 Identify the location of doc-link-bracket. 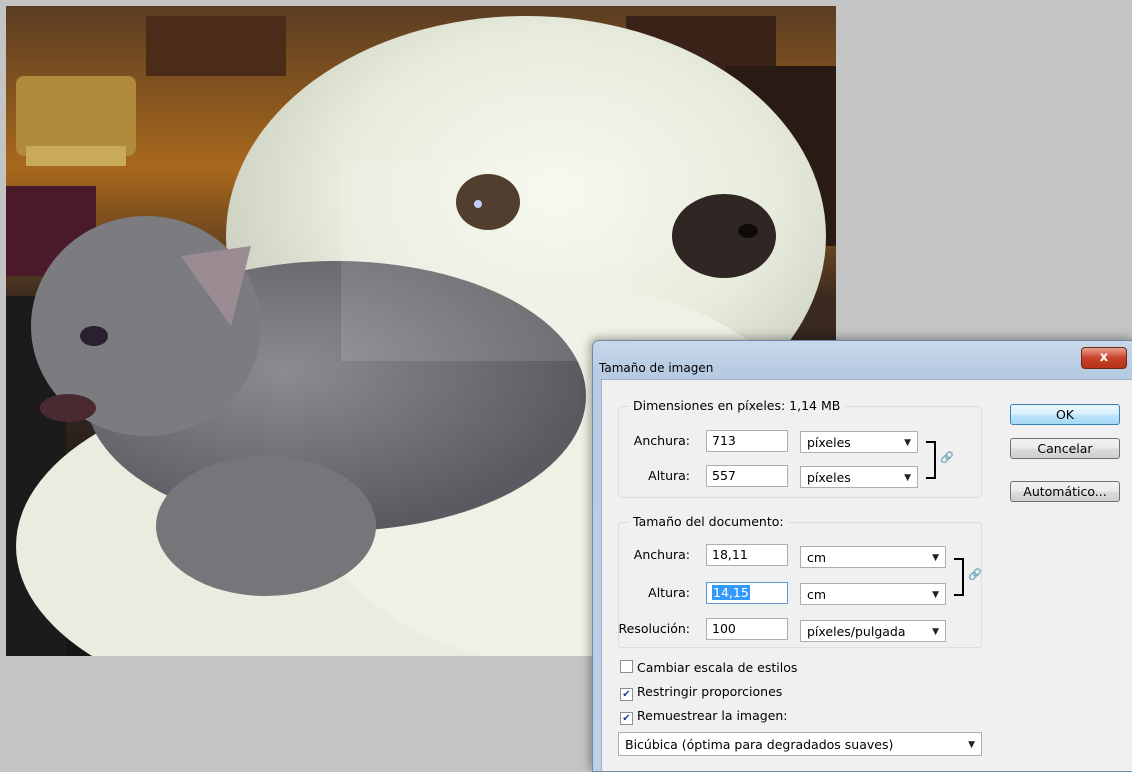
(959, 577).